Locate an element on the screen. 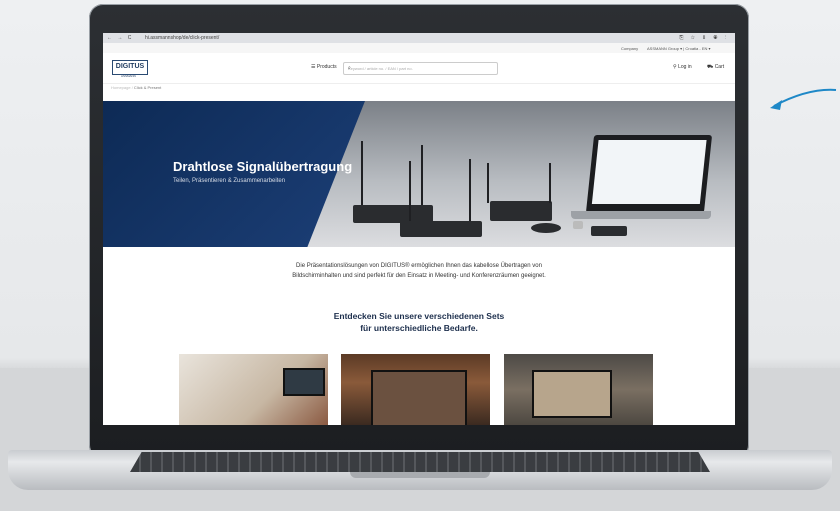 This screenshot has height=511, width=840. browser-controls: ⎘ ☆ ▯ ◉ ⋮ is located at coordinates (704, 38).